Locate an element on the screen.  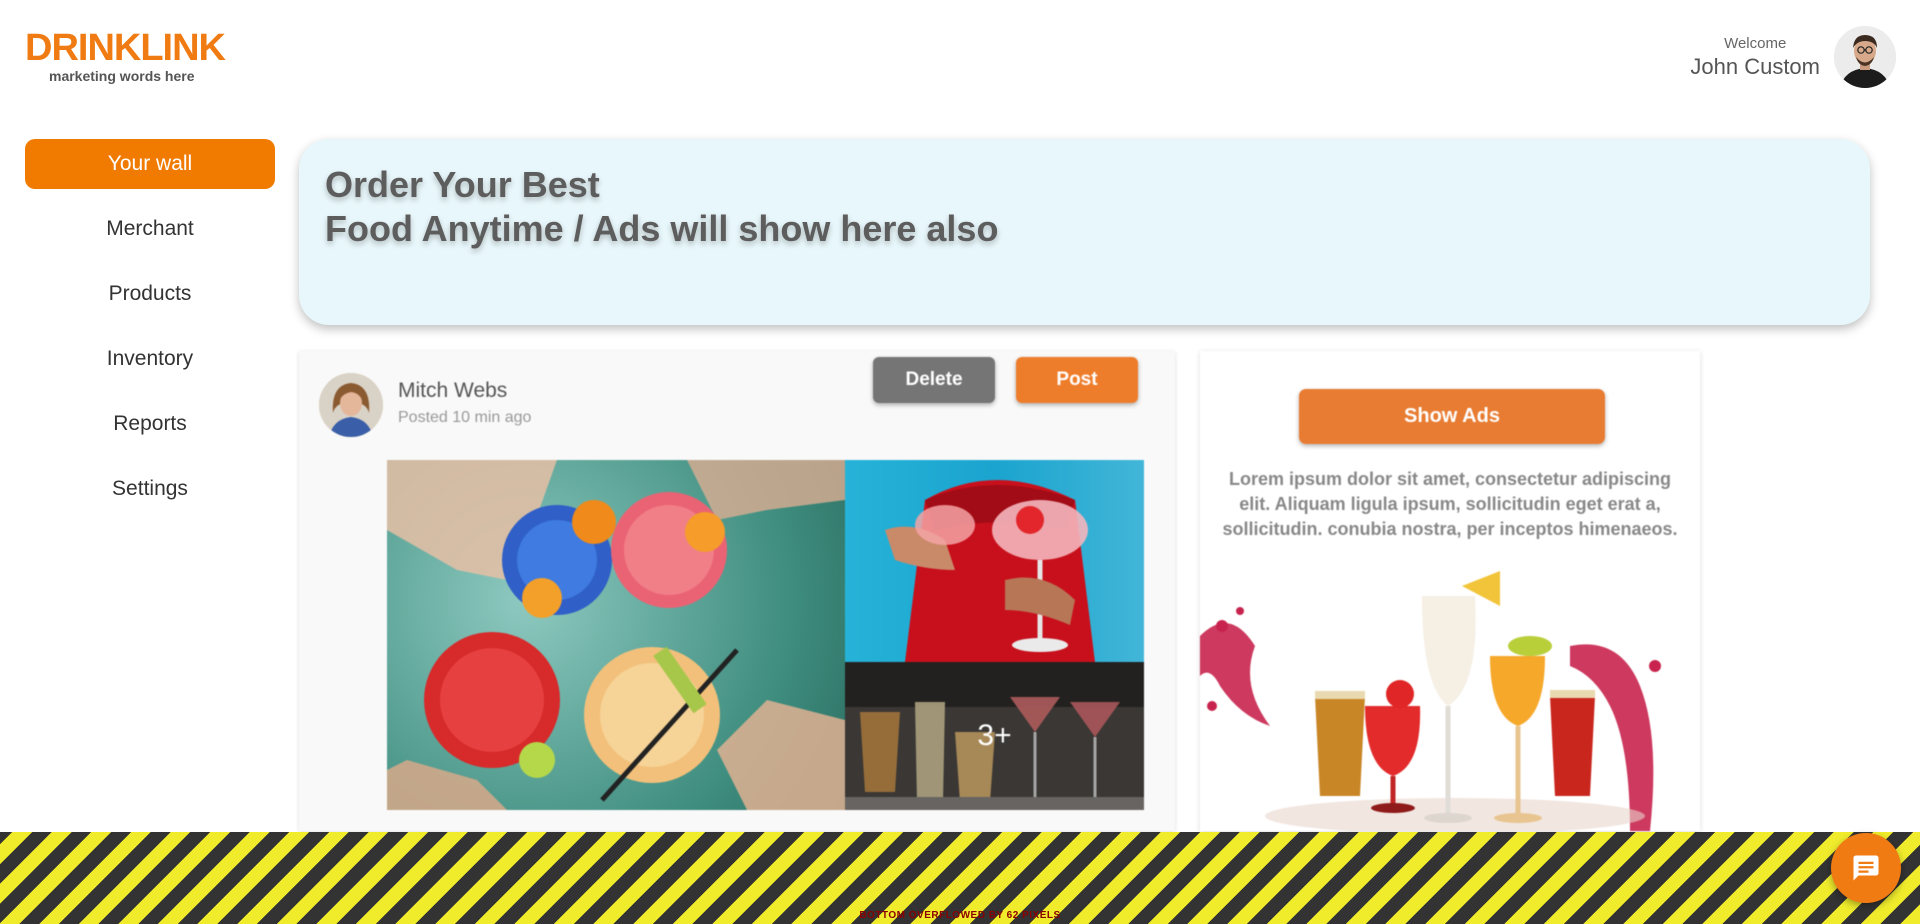
banner-line-1: Order Your Best is located at coordinates (462, 184).